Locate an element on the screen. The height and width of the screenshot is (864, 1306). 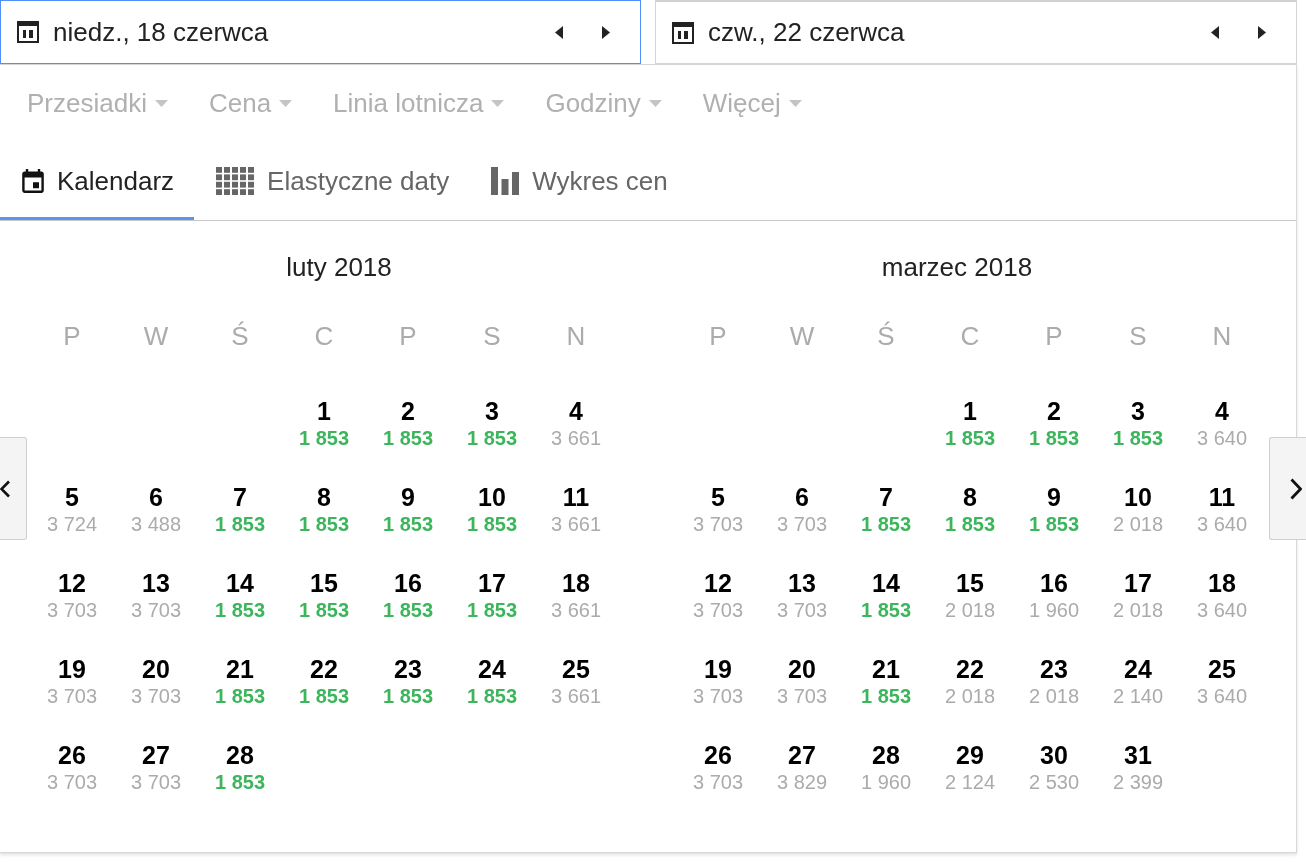
date-text: niedz., 18 czerwca is located at coordinates (299, 32).